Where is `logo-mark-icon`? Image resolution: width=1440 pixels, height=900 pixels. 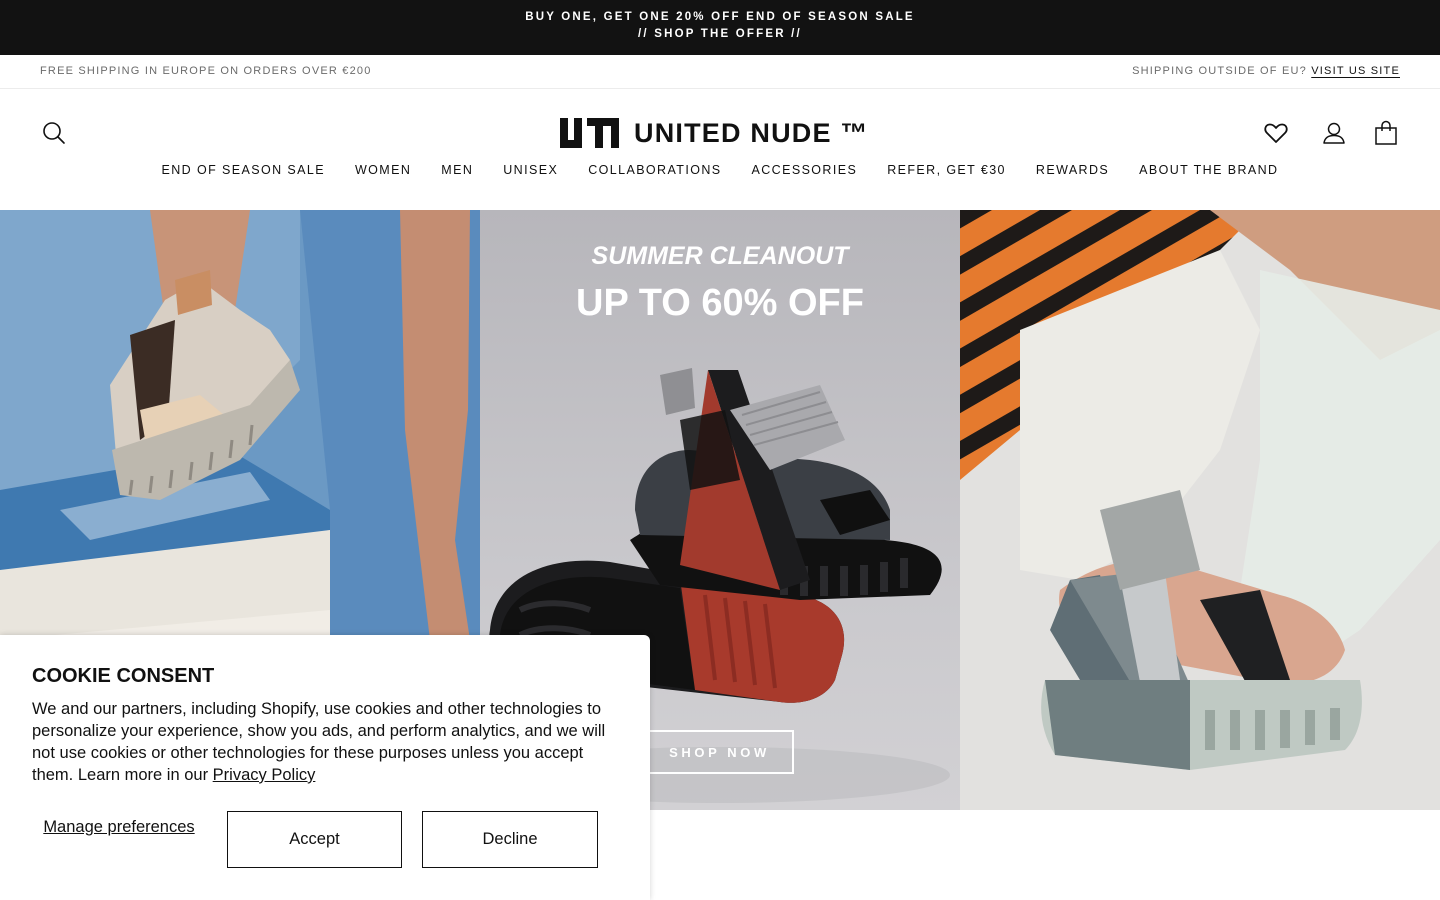
logo-mark-icon is located at coordinates (589, 133).